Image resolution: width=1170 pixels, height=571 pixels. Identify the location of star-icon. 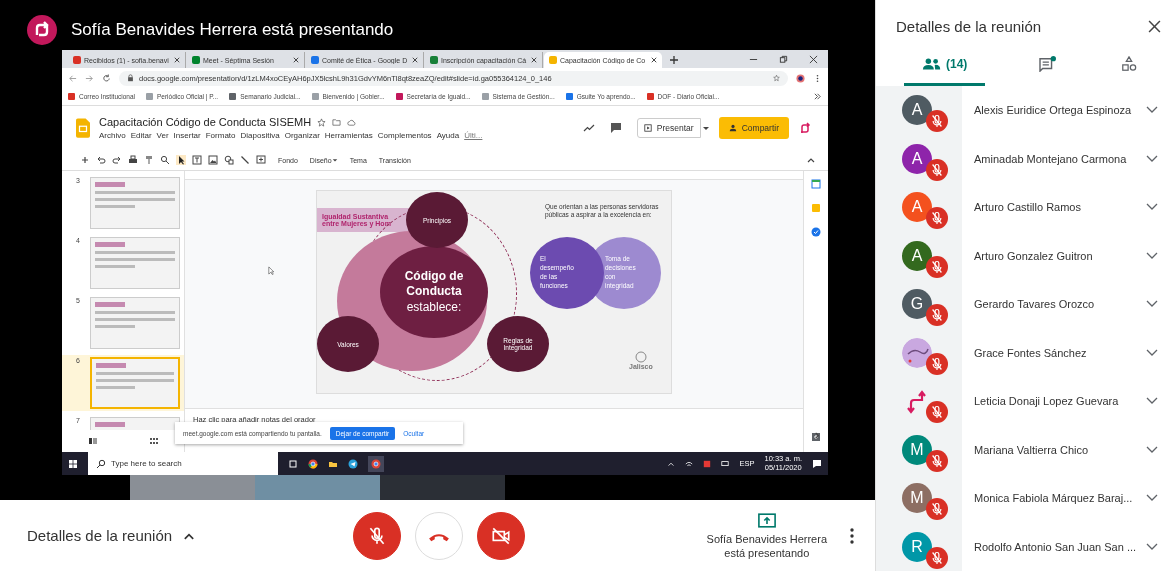
(322, 122).